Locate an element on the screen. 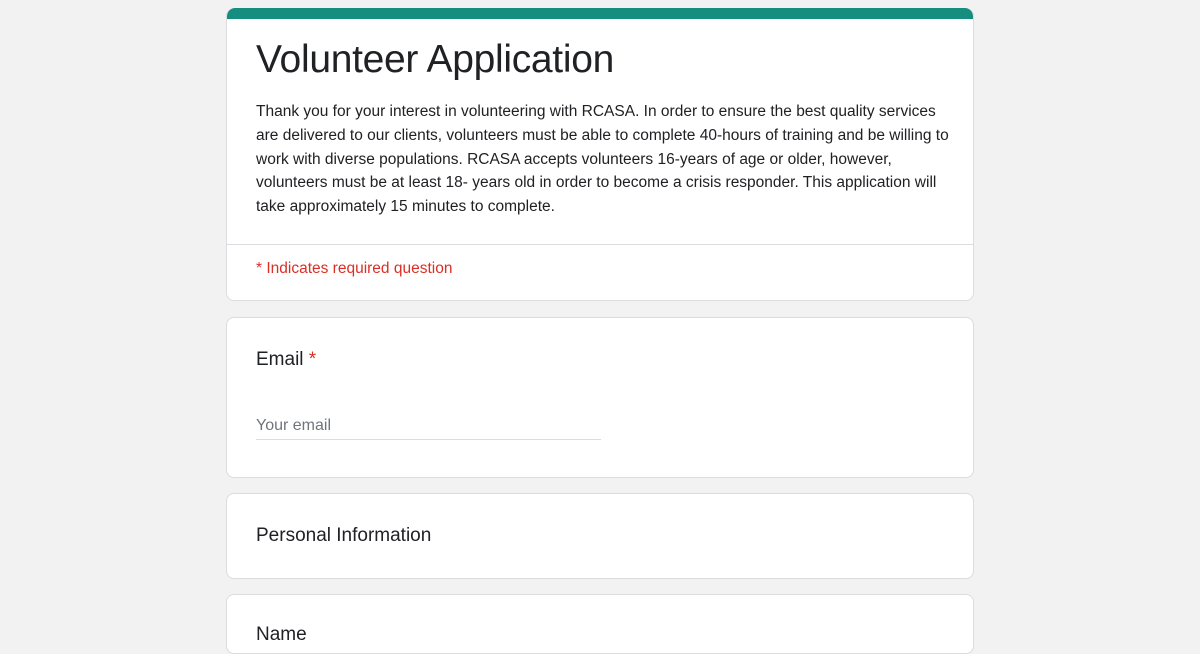 This screenshot has height=654, width=1200. section-title: Personal Information is located at coordinates (344, 535).